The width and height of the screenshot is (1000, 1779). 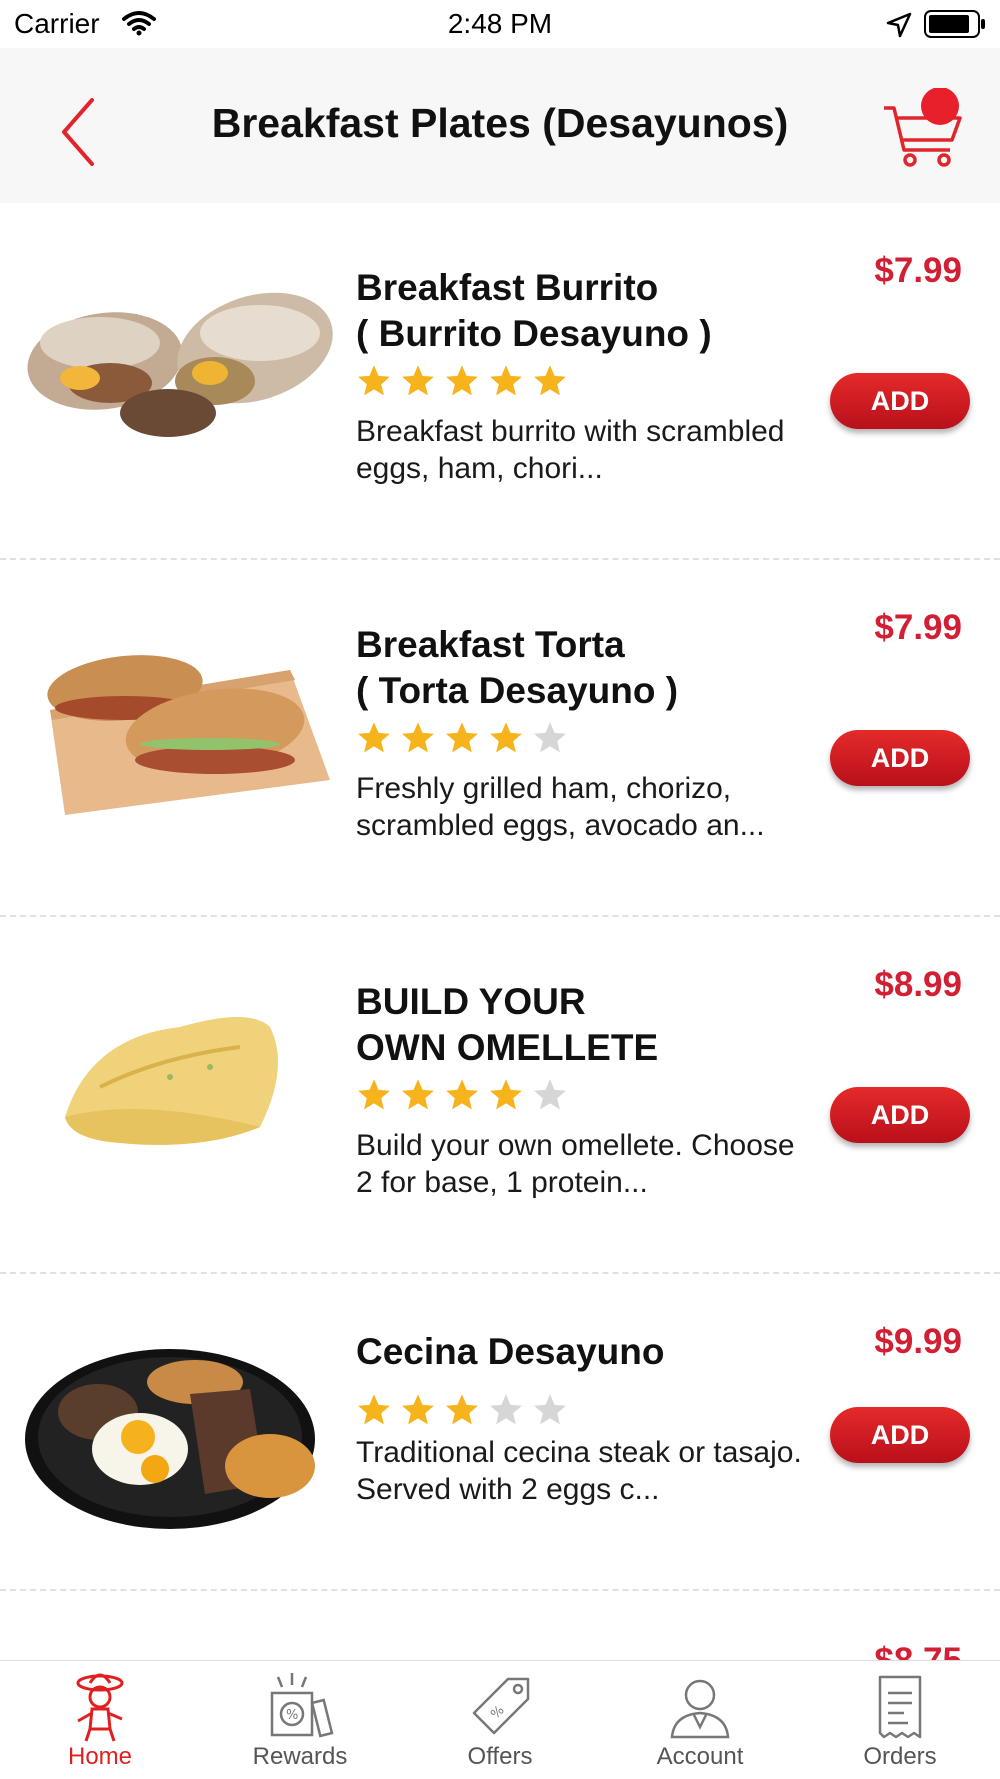 What do you see at coordinates (517, 667) in the screenshot?
I see `item-name: Breakfast Torta ( Torta Desayuno )` at bounding box center [517, 667].